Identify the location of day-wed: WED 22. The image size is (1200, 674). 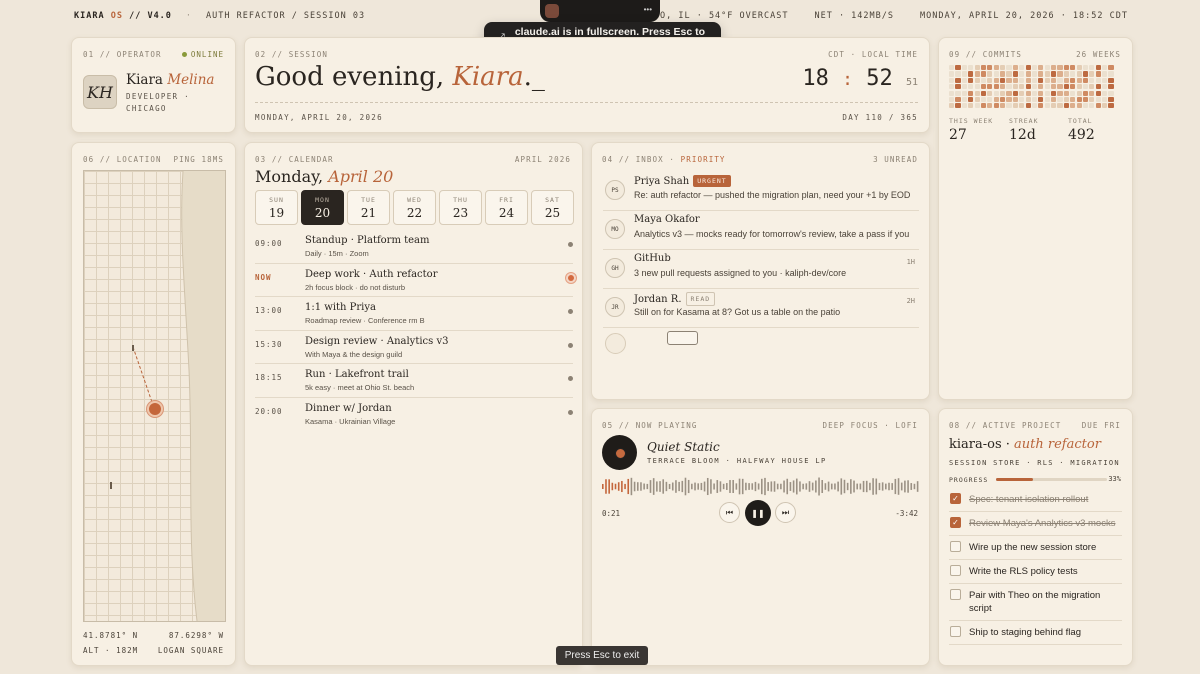
(414, 207).